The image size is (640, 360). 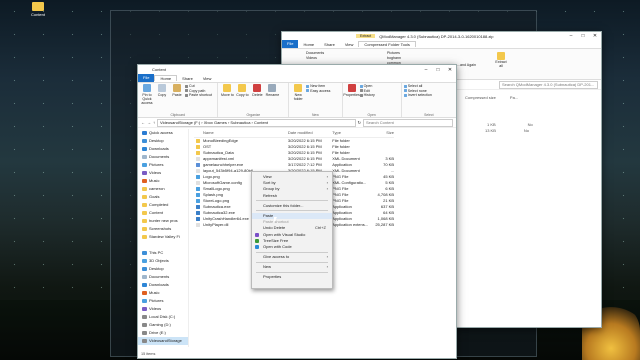 What do you see at coordinates (257, 240) in the screenshot?
I see `treesize-icon` at bounding box center [257, 240].